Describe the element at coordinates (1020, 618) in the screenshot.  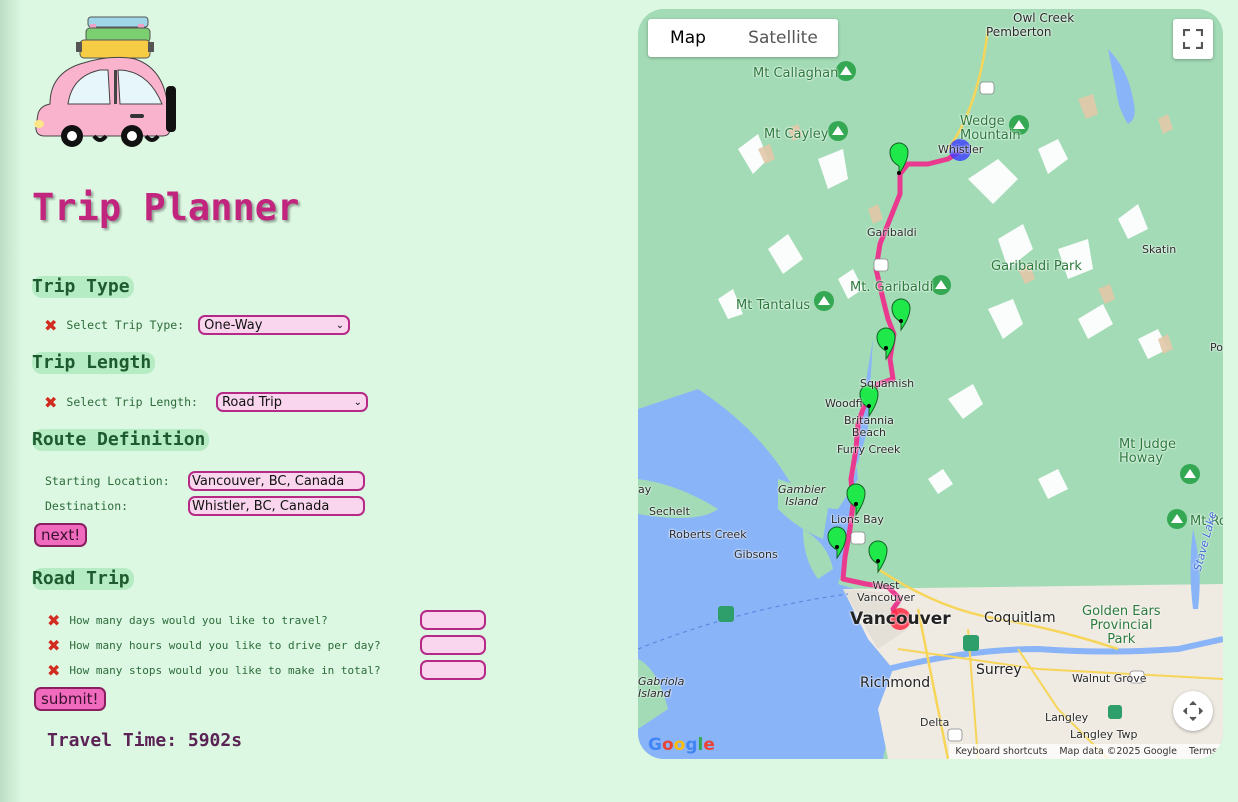
I see `map-label-coquitlam: Coquitlam` at that location.